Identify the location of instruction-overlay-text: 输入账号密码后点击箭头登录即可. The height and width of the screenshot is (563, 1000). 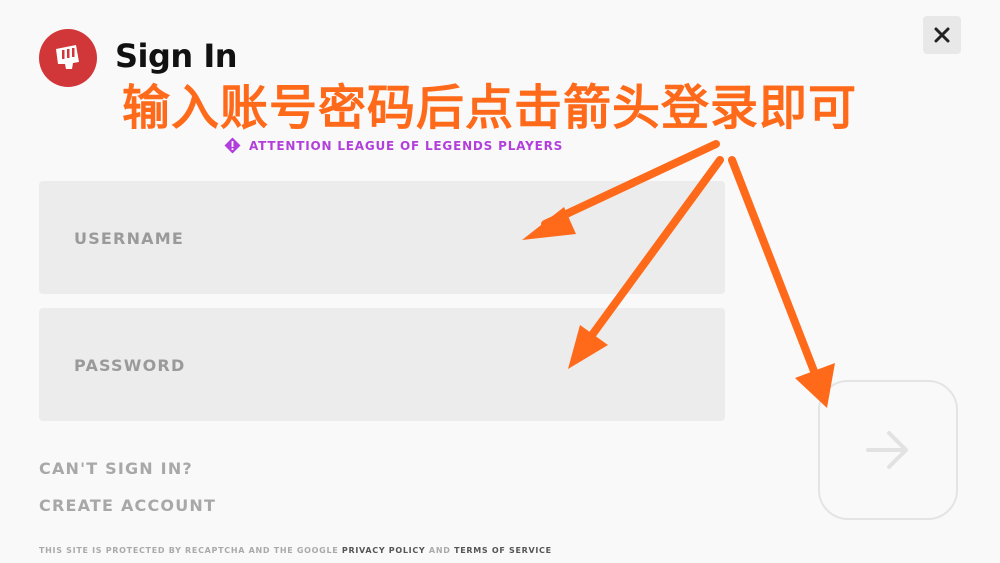
(490, 108).